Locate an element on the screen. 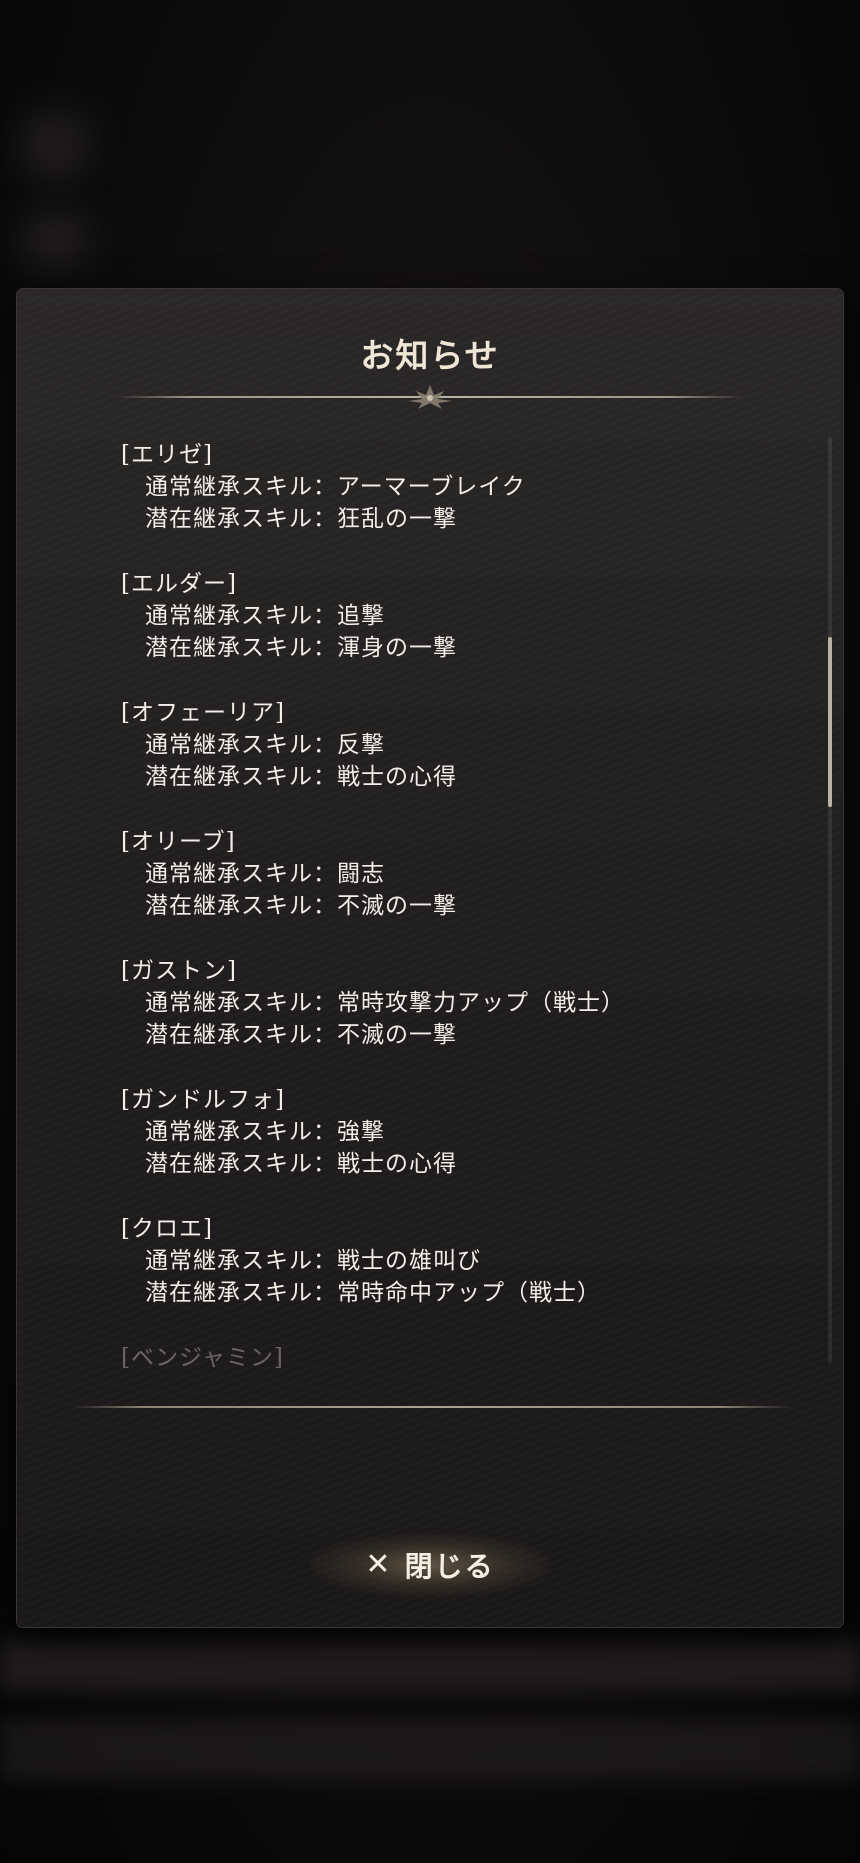  character-name: [オリーブ] is located at coordinates (178, 842).